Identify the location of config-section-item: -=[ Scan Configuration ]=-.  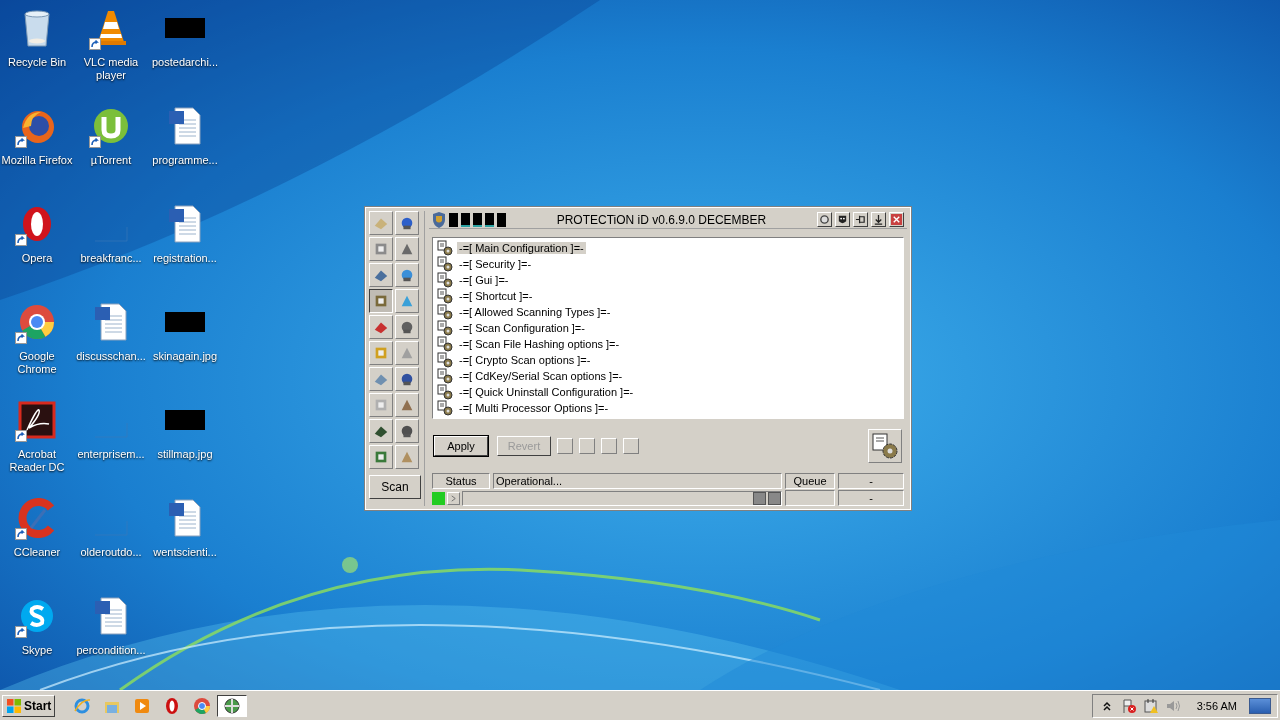
(522, 328).